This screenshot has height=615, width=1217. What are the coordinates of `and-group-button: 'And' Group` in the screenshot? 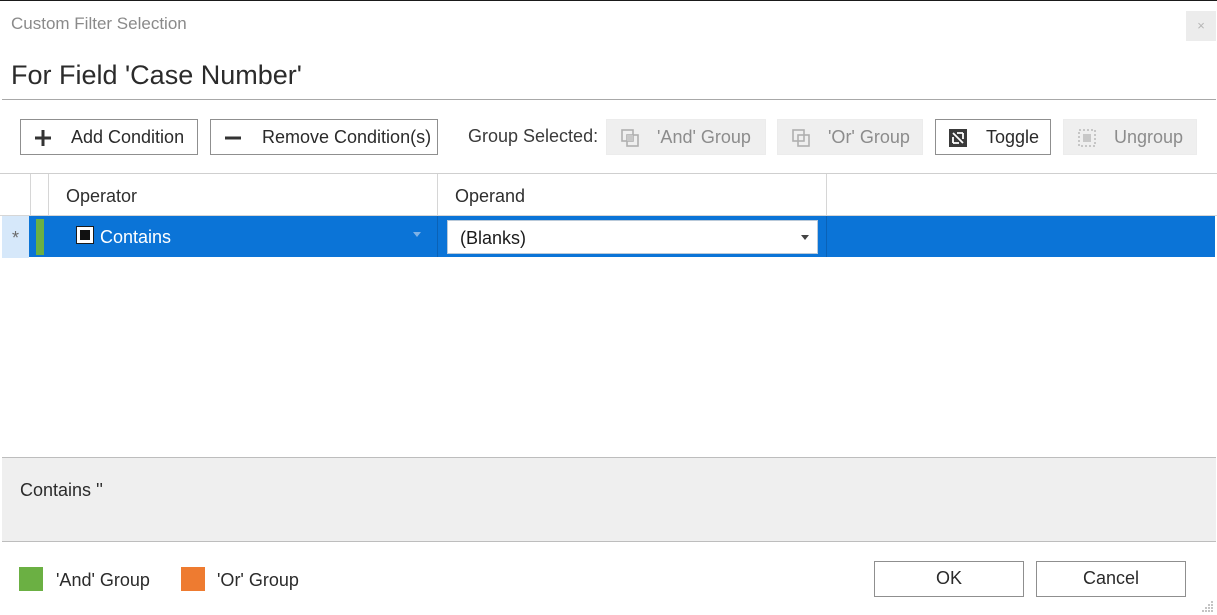 It's located at (686, 137).